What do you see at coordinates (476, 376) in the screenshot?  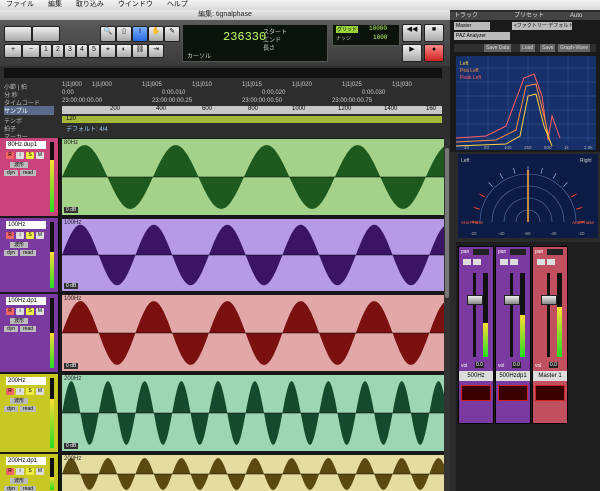 I see `strip-name: 500Hz` at bounding box center [476, 376].